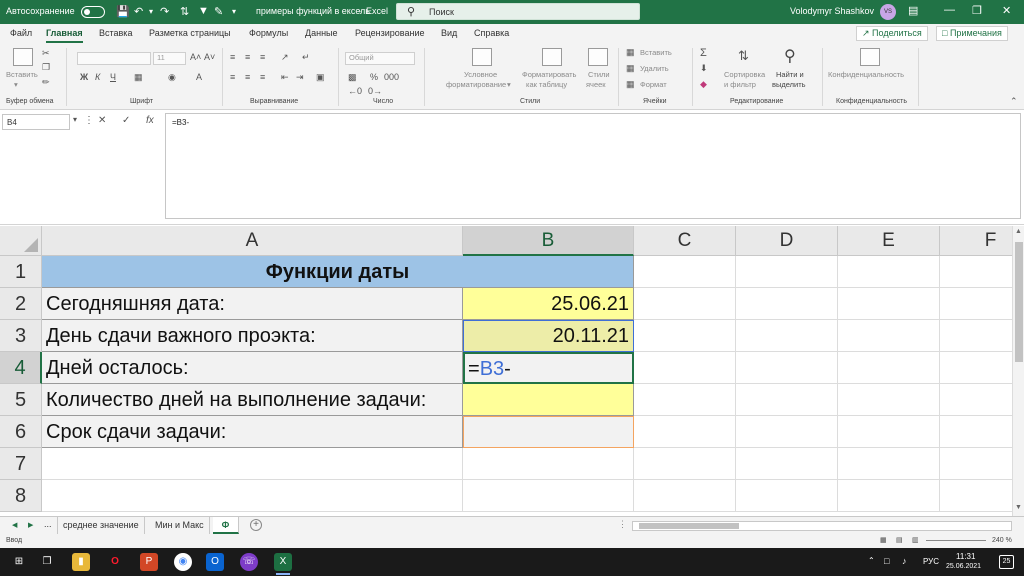 The width and height of the screenshot is (1024, 576). Describe the element at coordinates (630, 84) in the screenshot. I see `format-cells-icon: ▦` at that location.